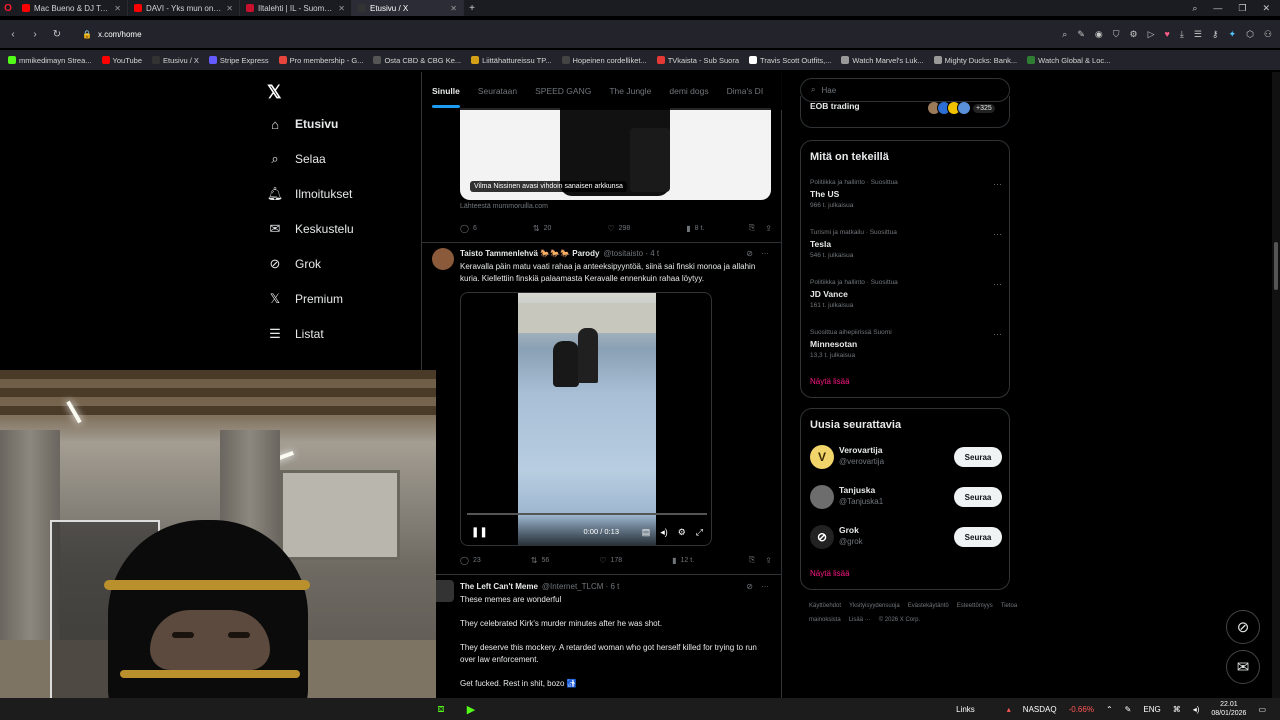 This screenshot has height=720, width=1280. I want to click on bookmark-item: TVkaista - Sub Suora, so click(697, 60).